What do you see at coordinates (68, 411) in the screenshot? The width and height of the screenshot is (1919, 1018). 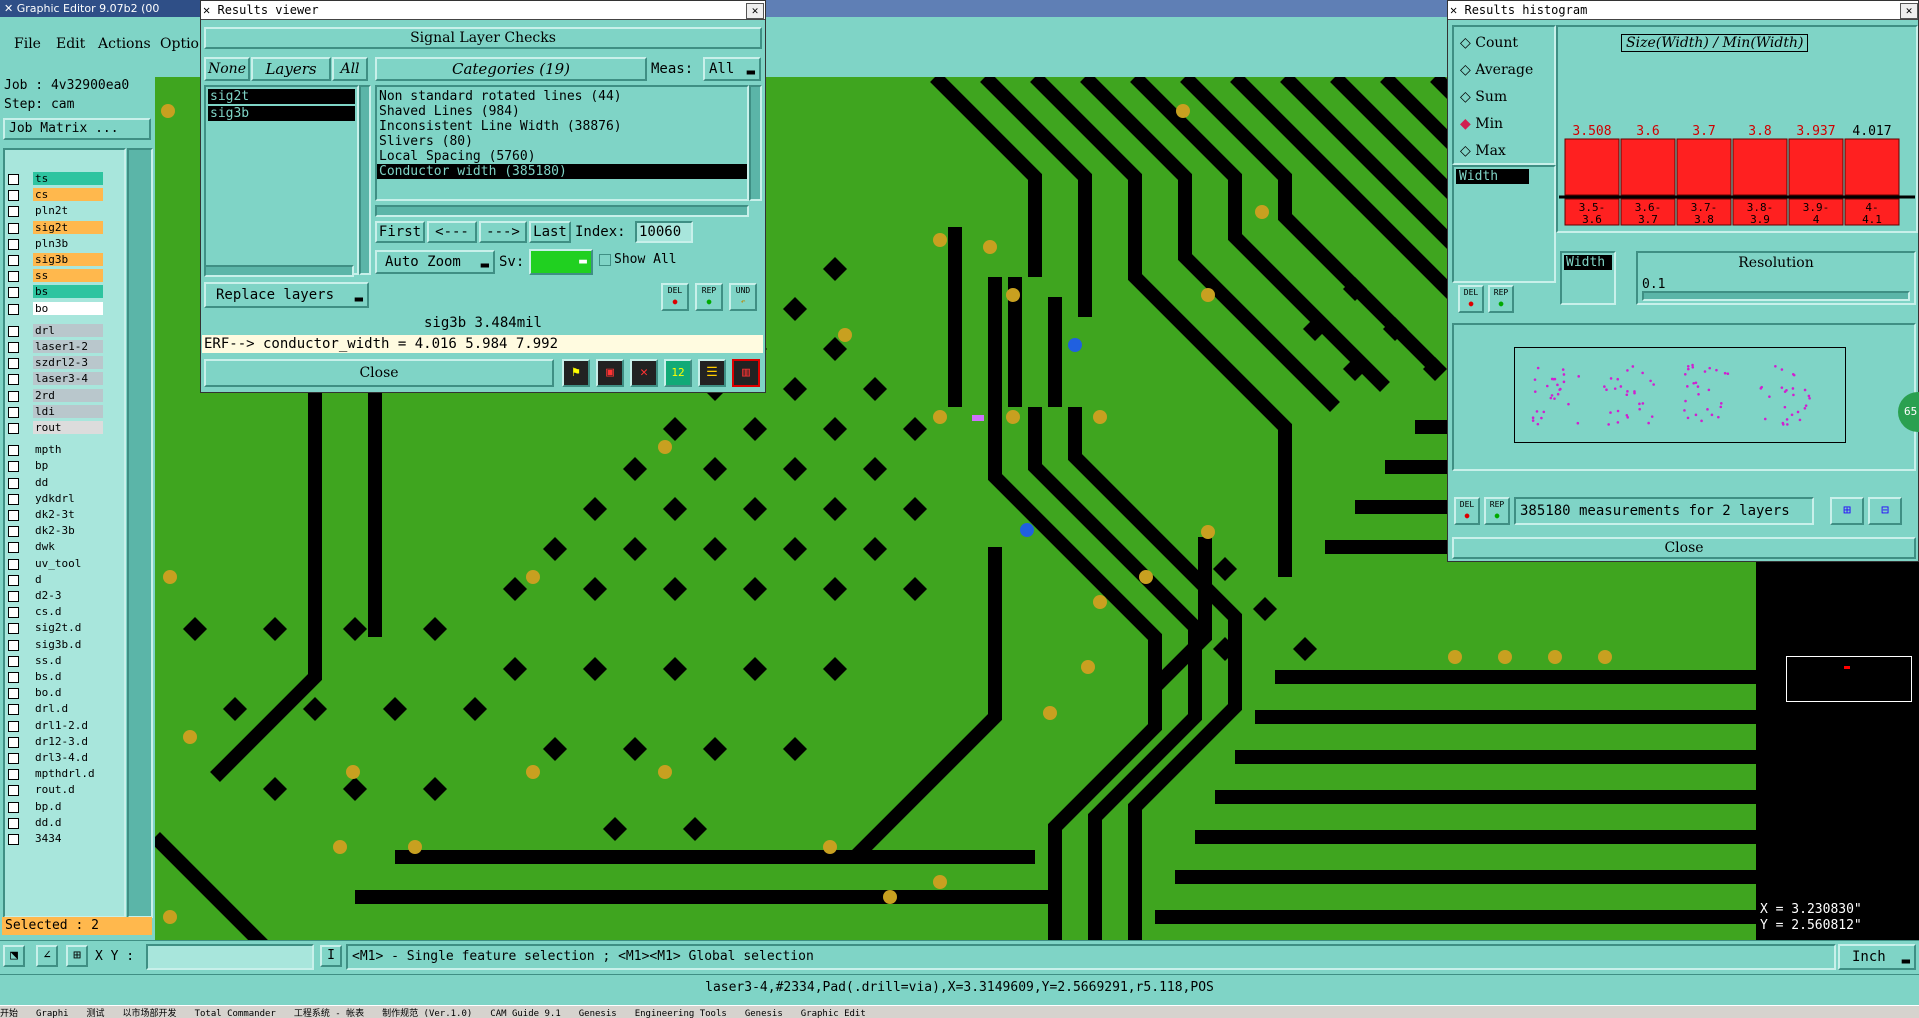 I see `layer-name: ldi` at bounding box center [68, 411].